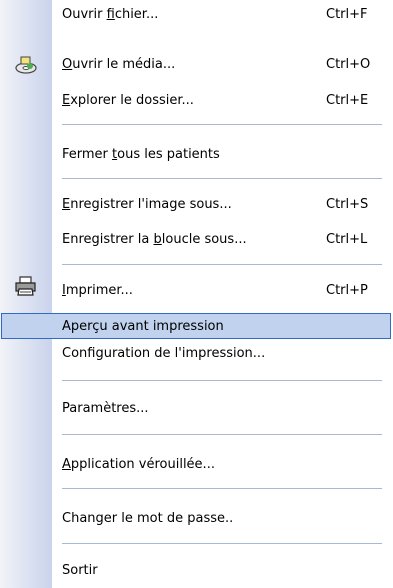  I want to click on menu-item-open-file: Ouvrir fichier... Ctrl+F, so click(217, 15).